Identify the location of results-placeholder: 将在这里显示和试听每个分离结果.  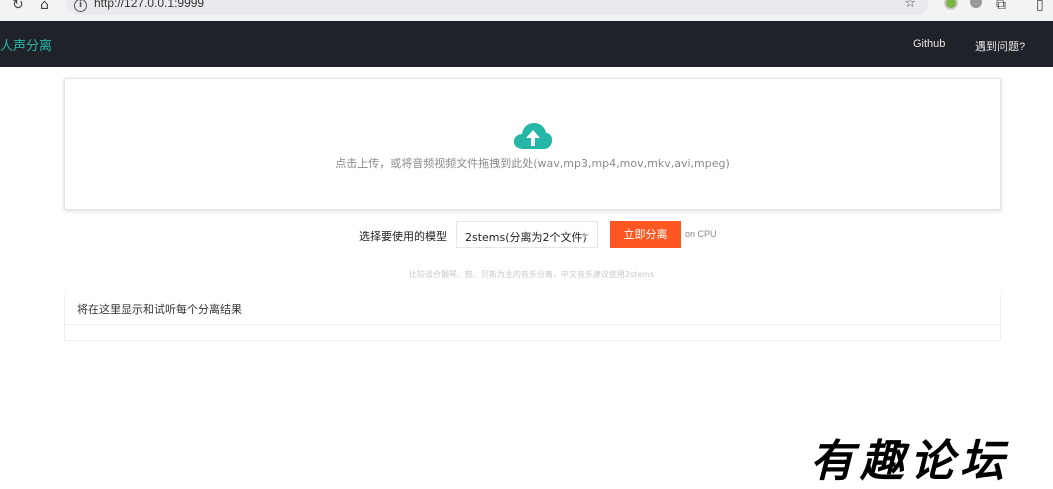
(159, 309).